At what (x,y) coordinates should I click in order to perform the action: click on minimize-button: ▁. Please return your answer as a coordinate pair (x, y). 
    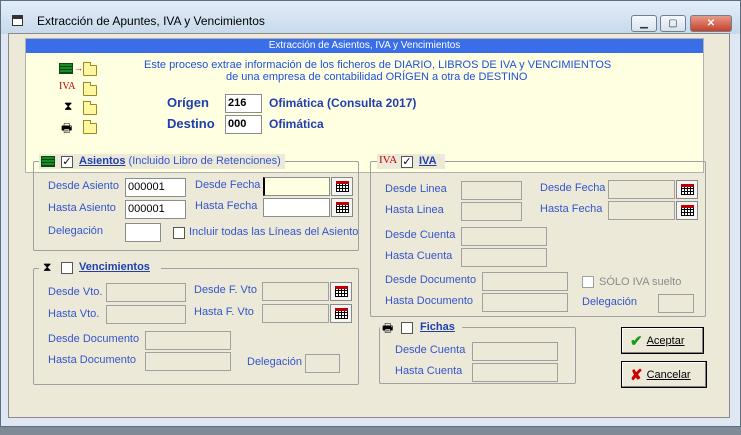
    Looking at the image, I should click on (644, 23).